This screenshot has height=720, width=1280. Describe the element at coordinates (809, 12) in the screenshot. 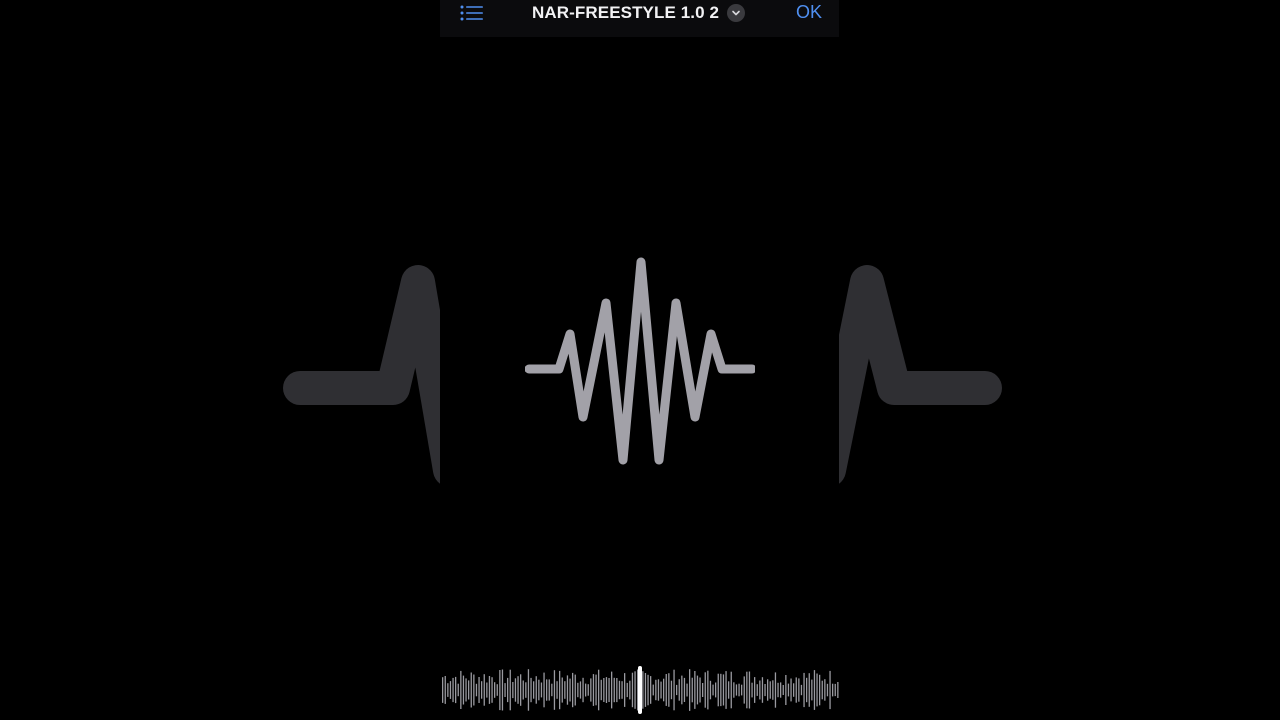

I see `ok-button: OK` at that location.